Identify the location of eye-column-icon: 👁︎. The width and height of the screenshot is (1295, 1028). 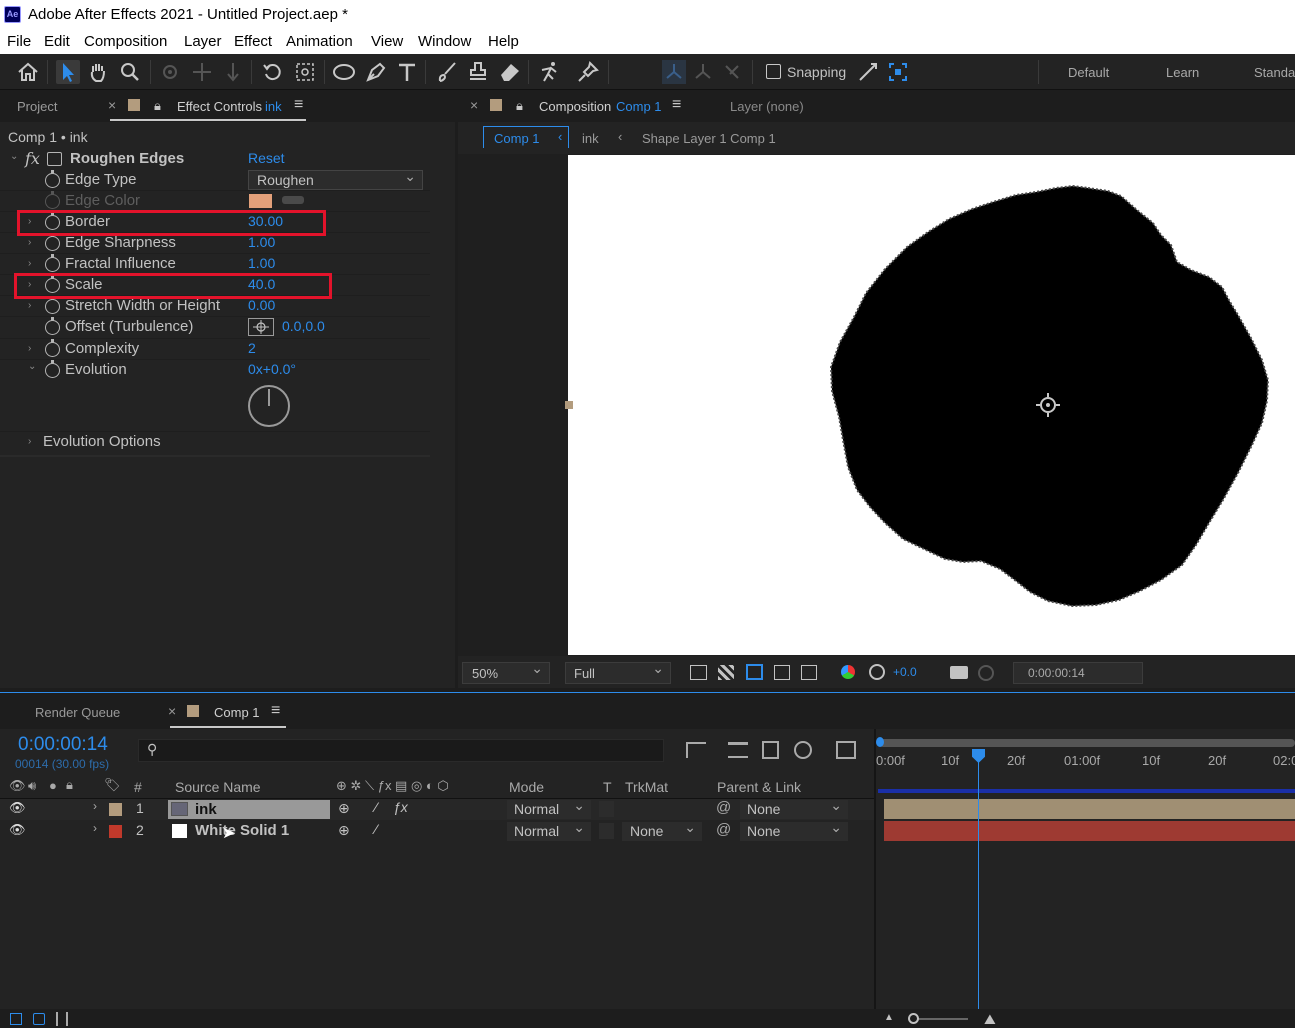
(17, 786).